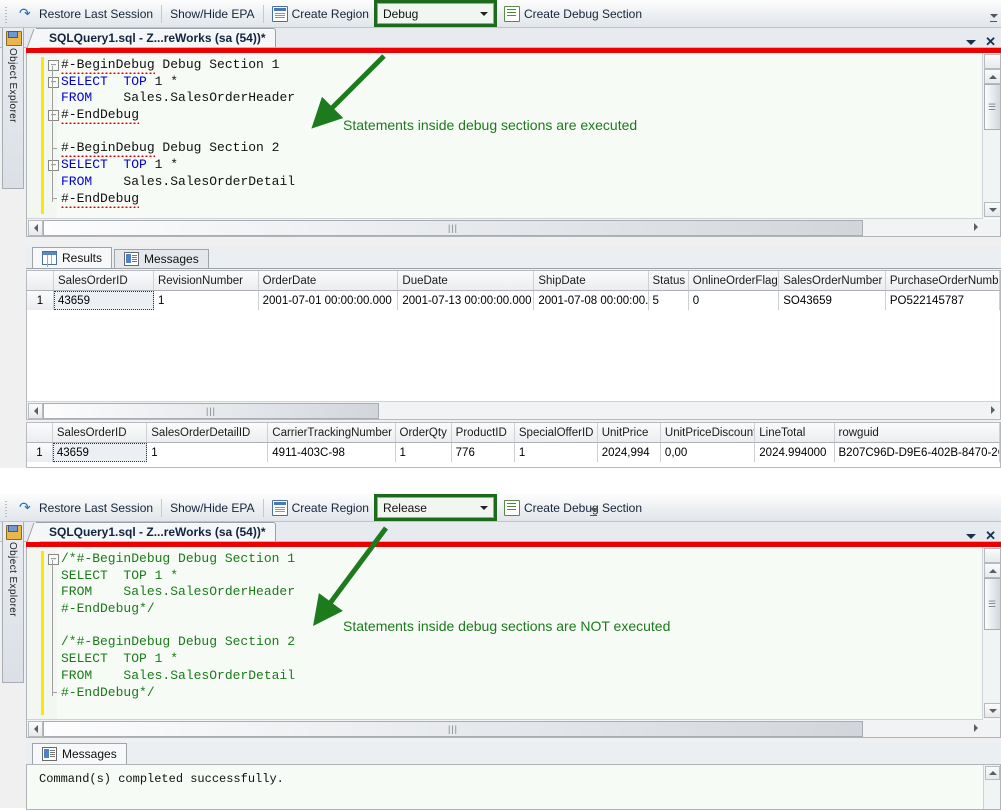 The height and width of the screenshot is (810, 1001). Describe the element at coordinates (669, 300) in the screenshot. I see `grid-cell: 5` at that location.